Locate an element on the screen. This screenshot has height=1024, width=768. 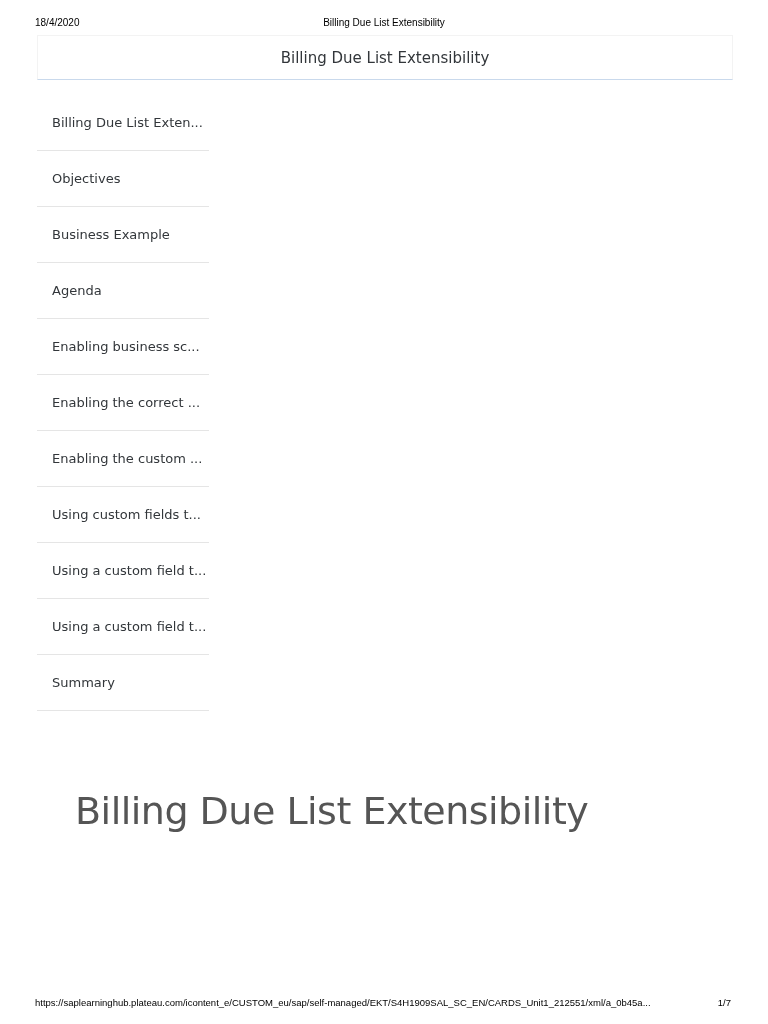
header-title: Billing Due List Extensibility is located at coordinates (385, 57).